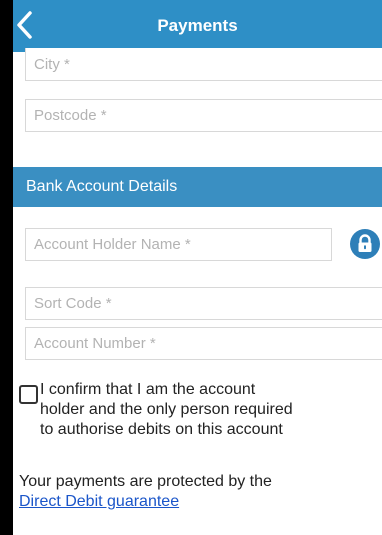 The height and width of the screenshot is (535, 382). Describe the element at coordinates (197, 187) in the screenshot. I see `bank-details-section-header: Bank Account Details` at that location.